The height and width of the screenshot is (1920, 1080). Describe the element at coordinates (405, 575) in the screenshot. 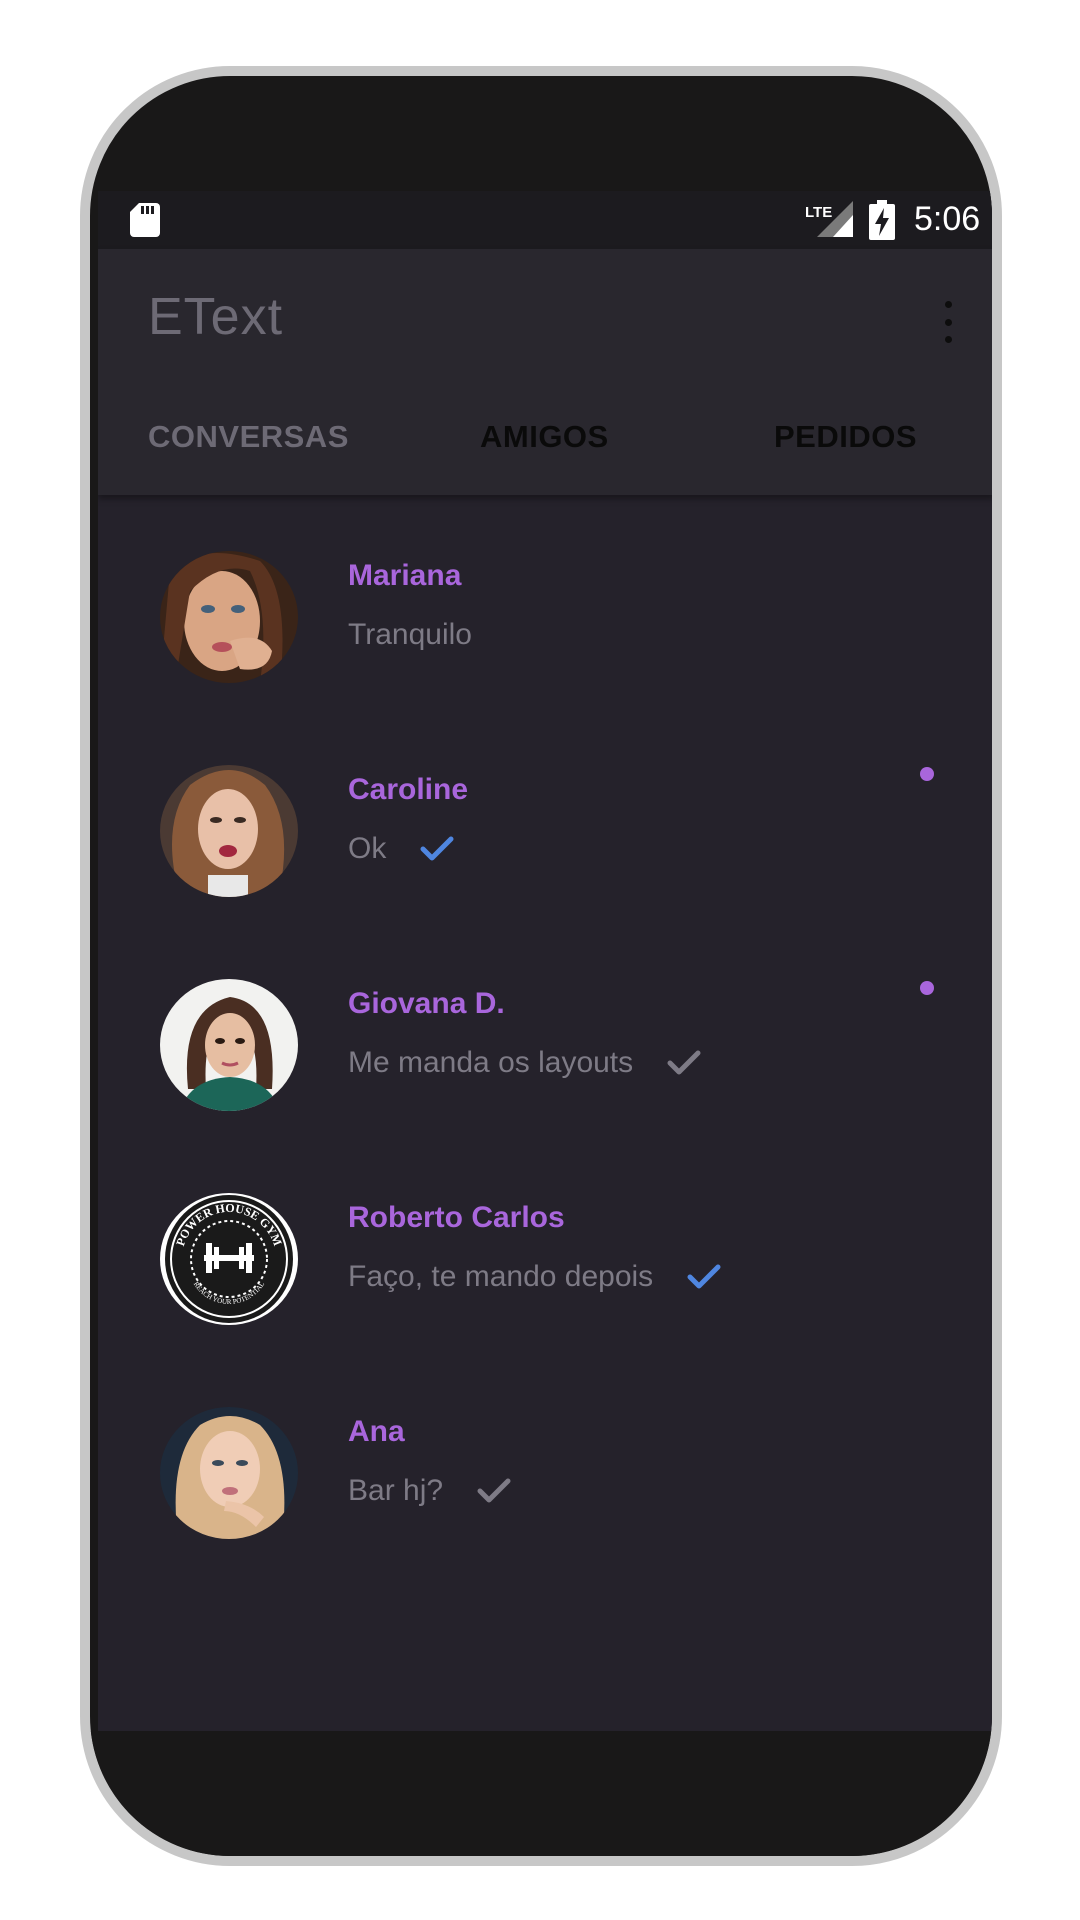

I see `contact-name: Mariana` at that location.